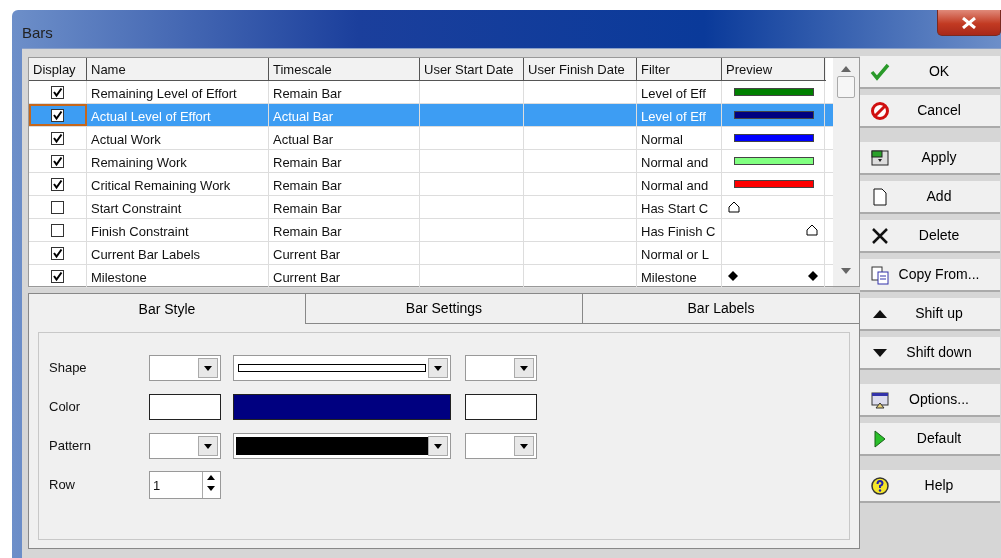  Describe the element at coordinates (880, 71) in the screenshot. I see `check-icon` at that location.